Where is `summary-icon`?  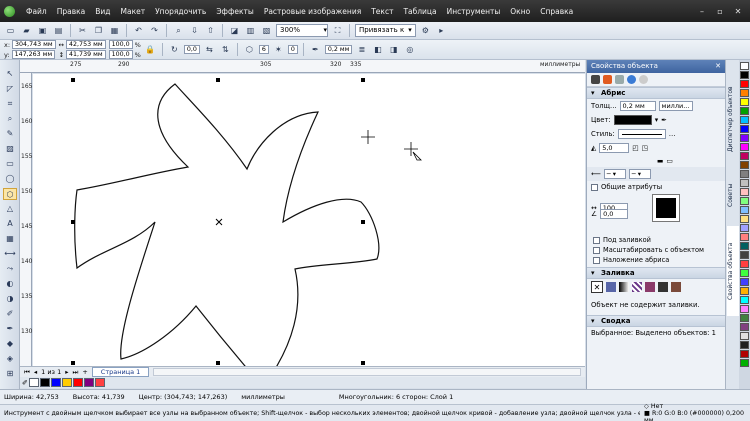
summary-icon is located at coordinates (643, 79).